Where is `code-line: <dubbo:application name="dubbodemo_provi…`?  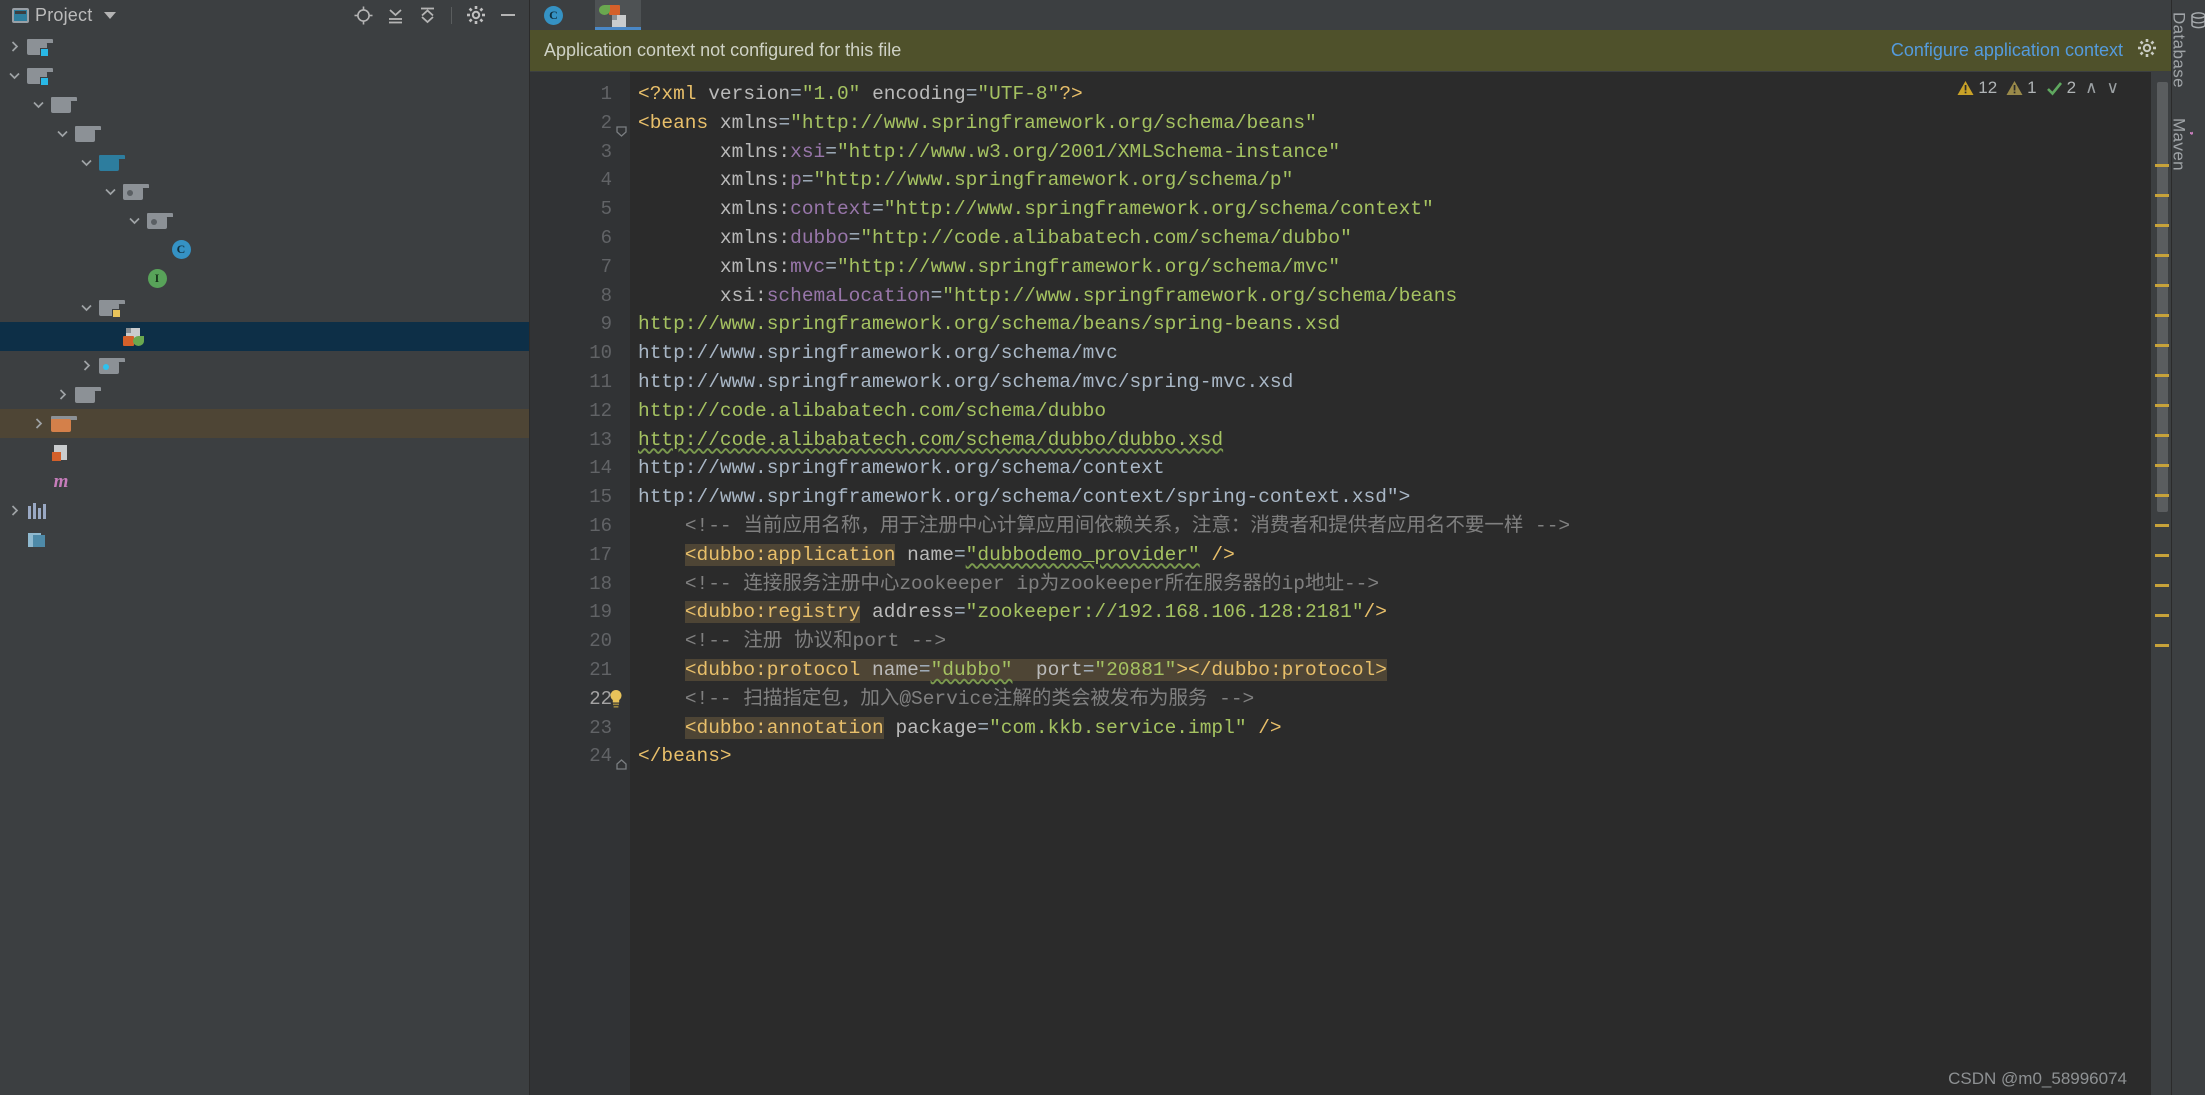
code-line: <dubbo:application name="dubbodemo_provi… is located at coordinates (1400, 555).